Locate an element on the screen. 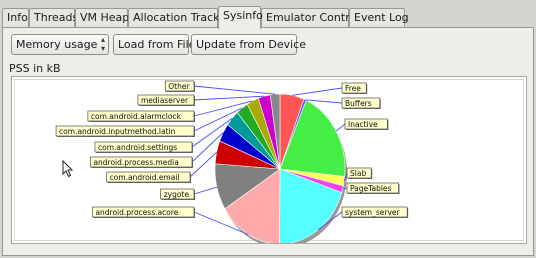  update-from-device-button: Update from Device is located at coordinates (248, 44).